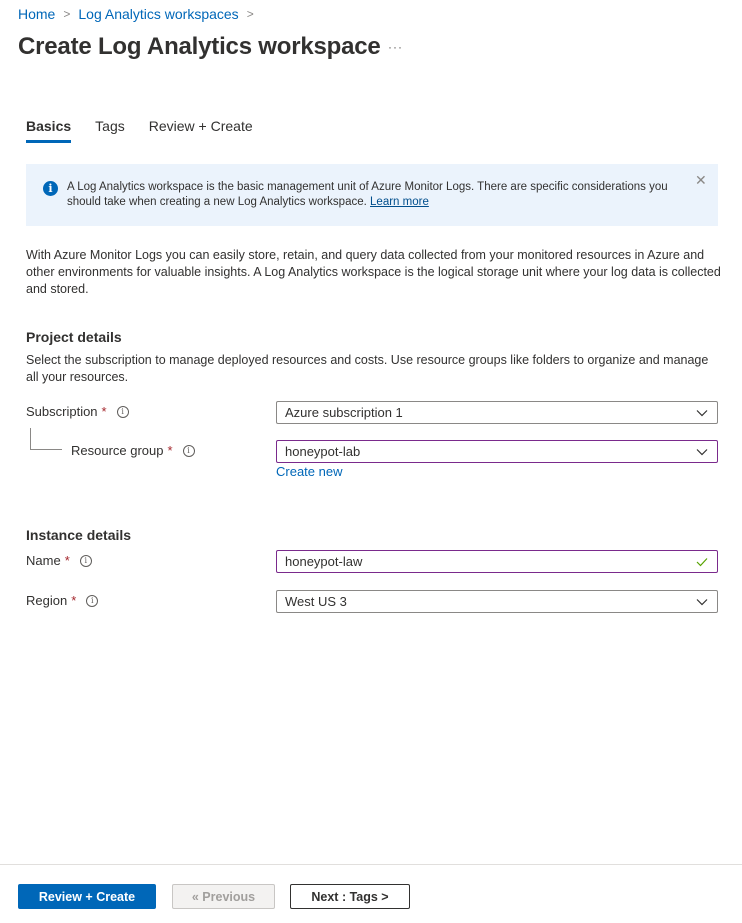  I want to click on info-icon: i, so click(50, 188).